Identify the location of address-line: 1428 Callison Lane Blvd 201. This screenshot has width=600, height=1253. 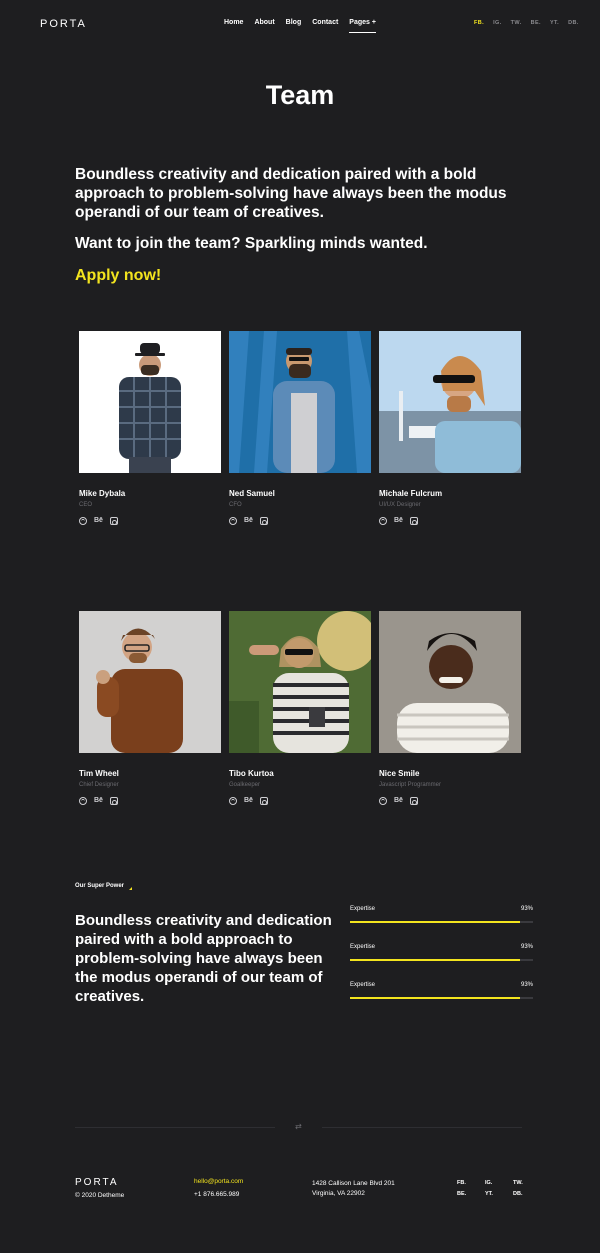
(353, 1183).